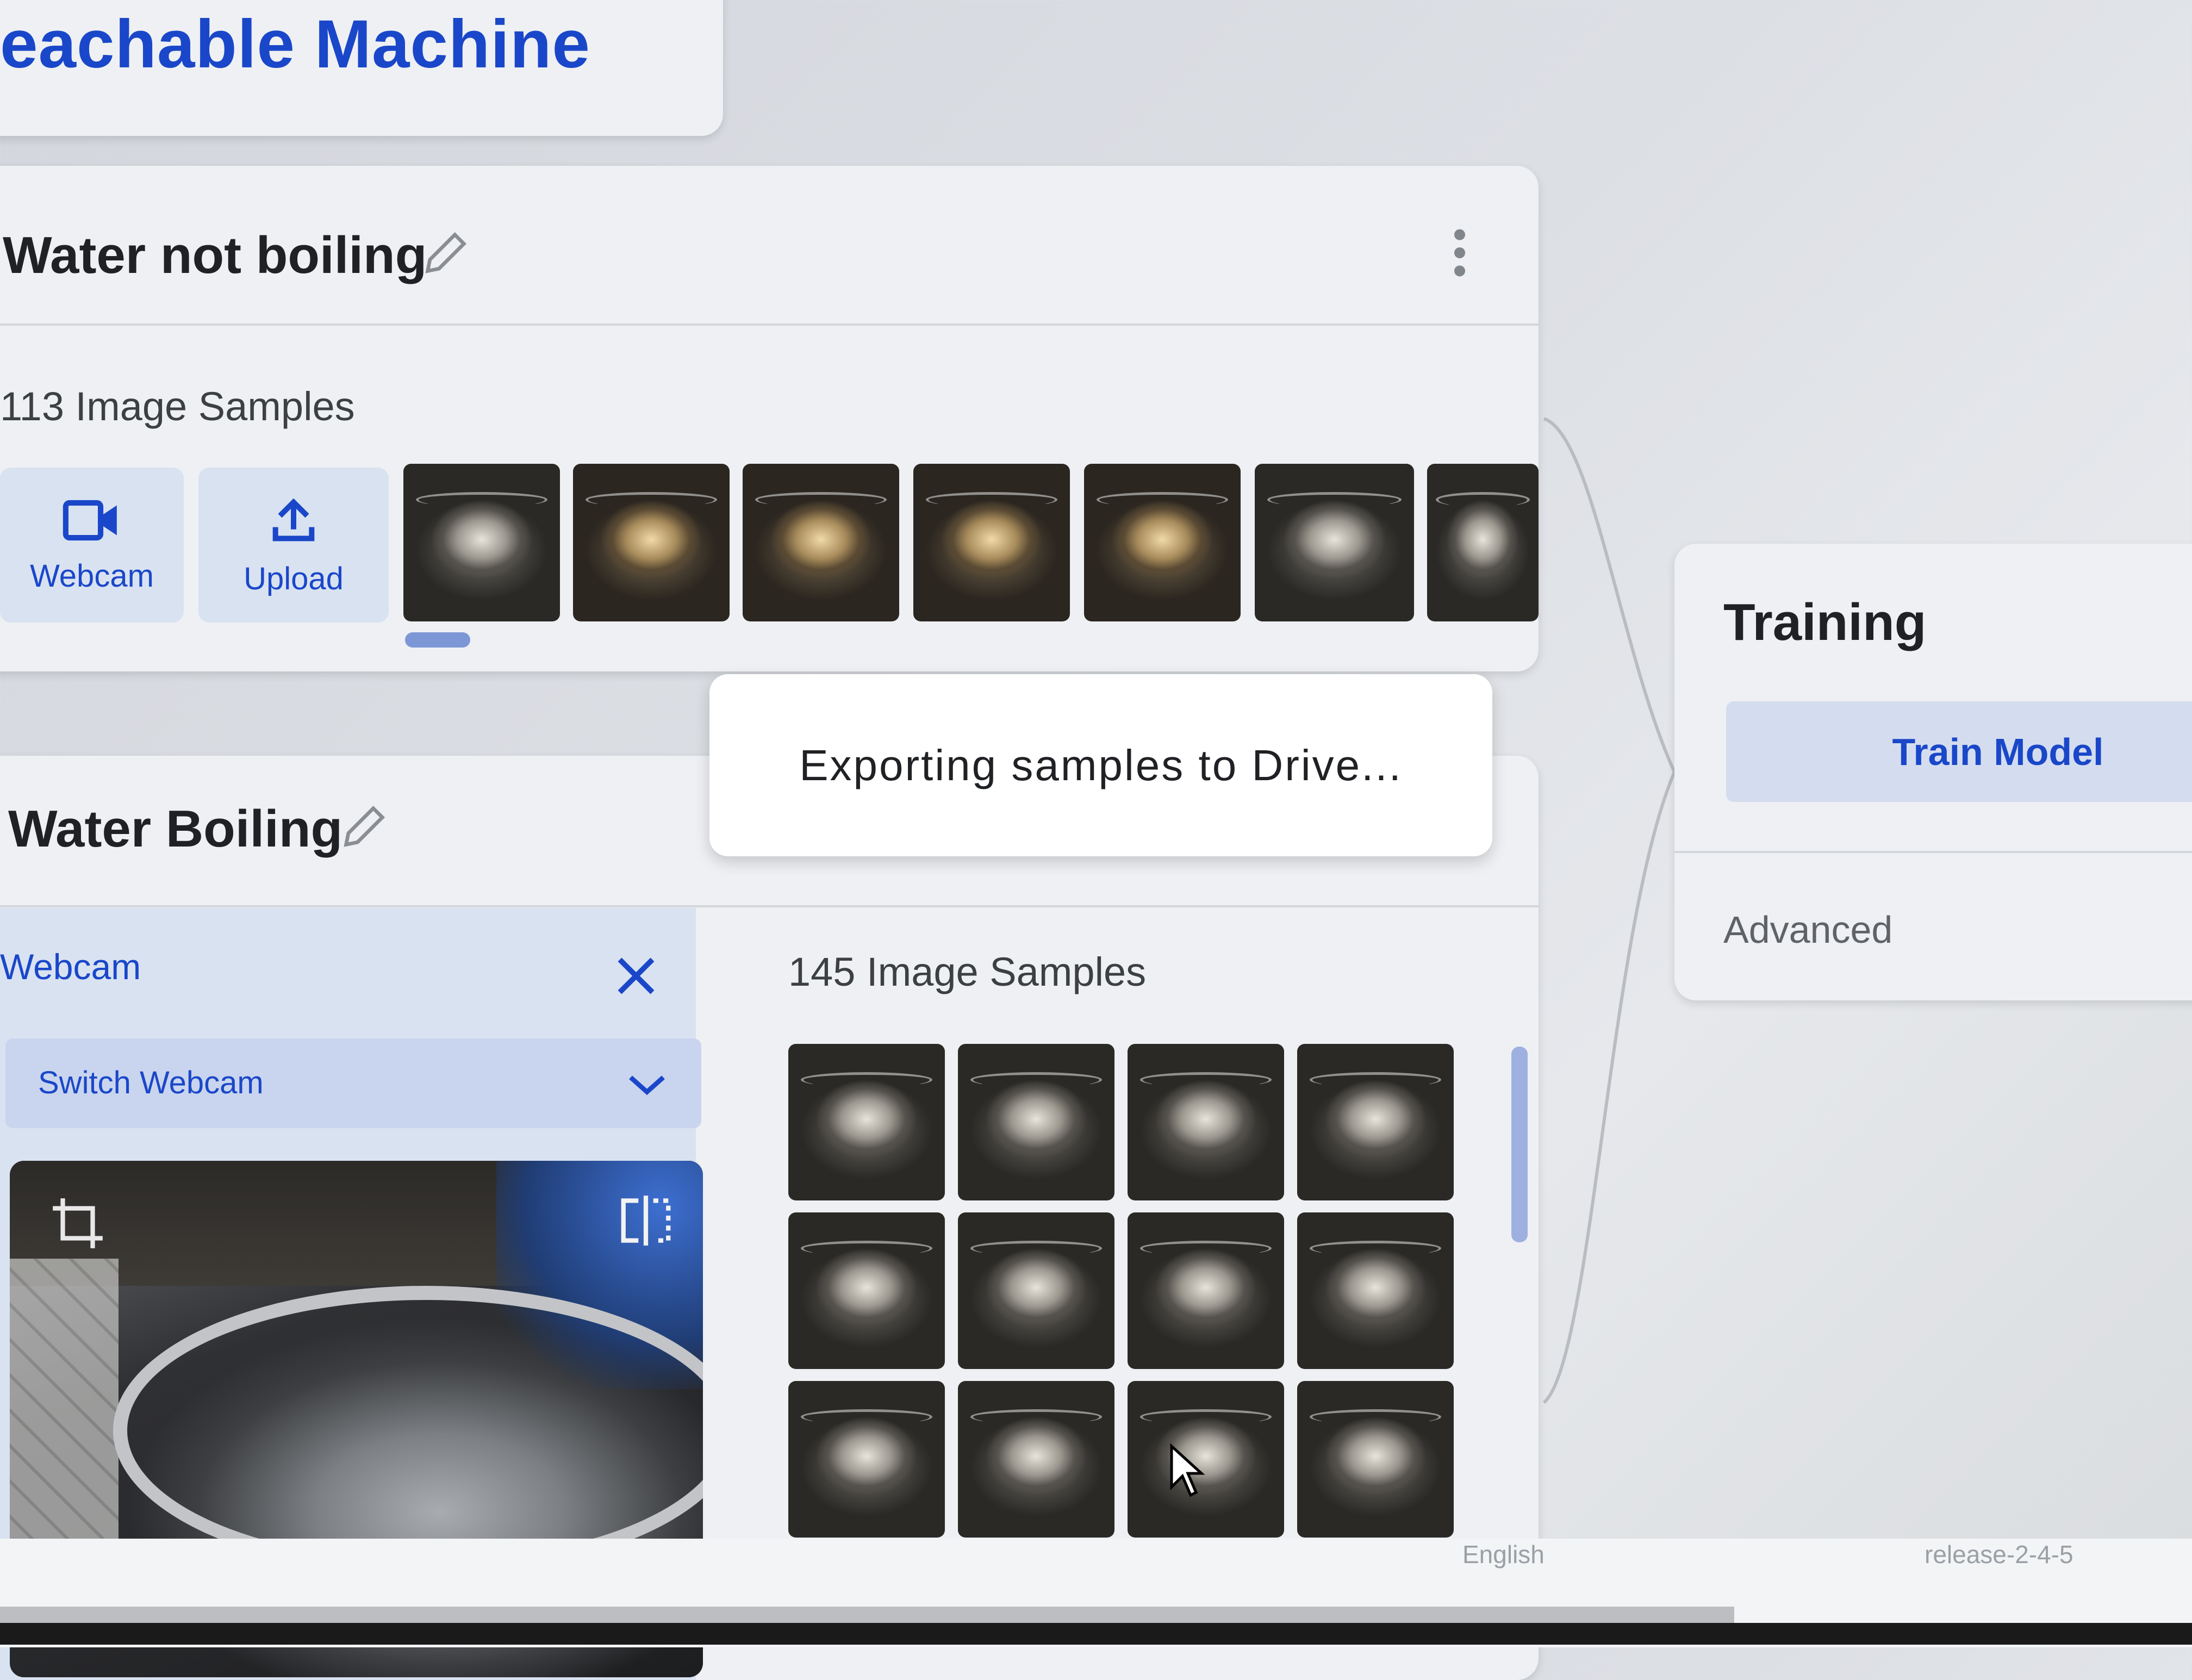  I want to click on horizontal-scroll-indicator, so click(437, 640).